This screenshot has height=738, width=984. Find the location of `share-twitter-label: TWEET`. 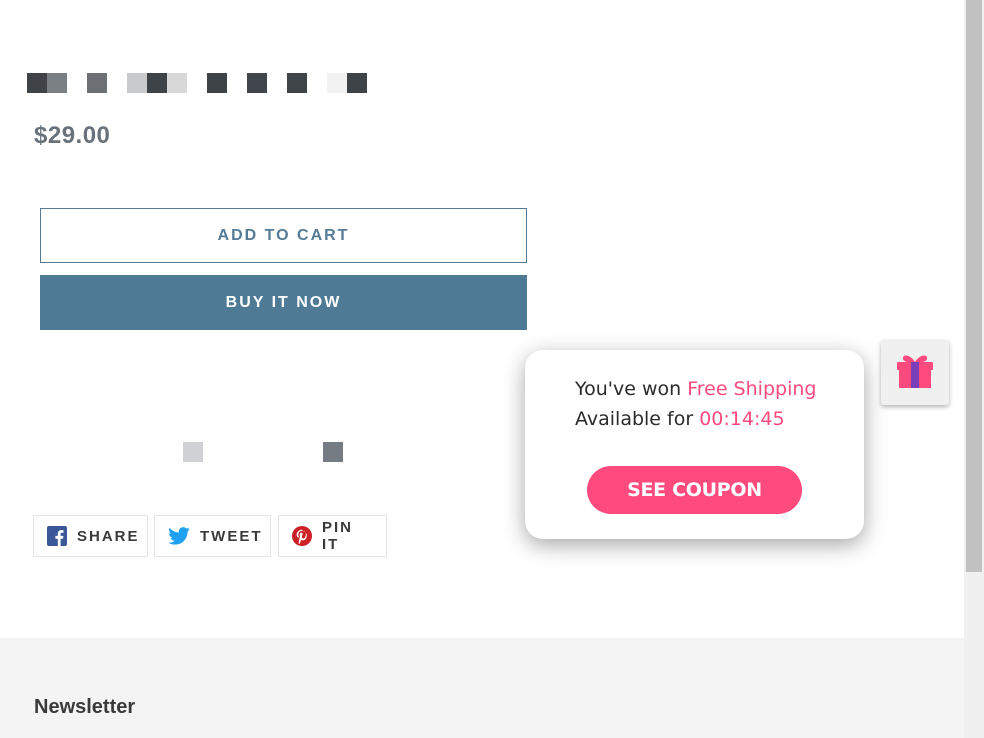

share-twitter-label: TWEET is located at coordinates (231, 536).